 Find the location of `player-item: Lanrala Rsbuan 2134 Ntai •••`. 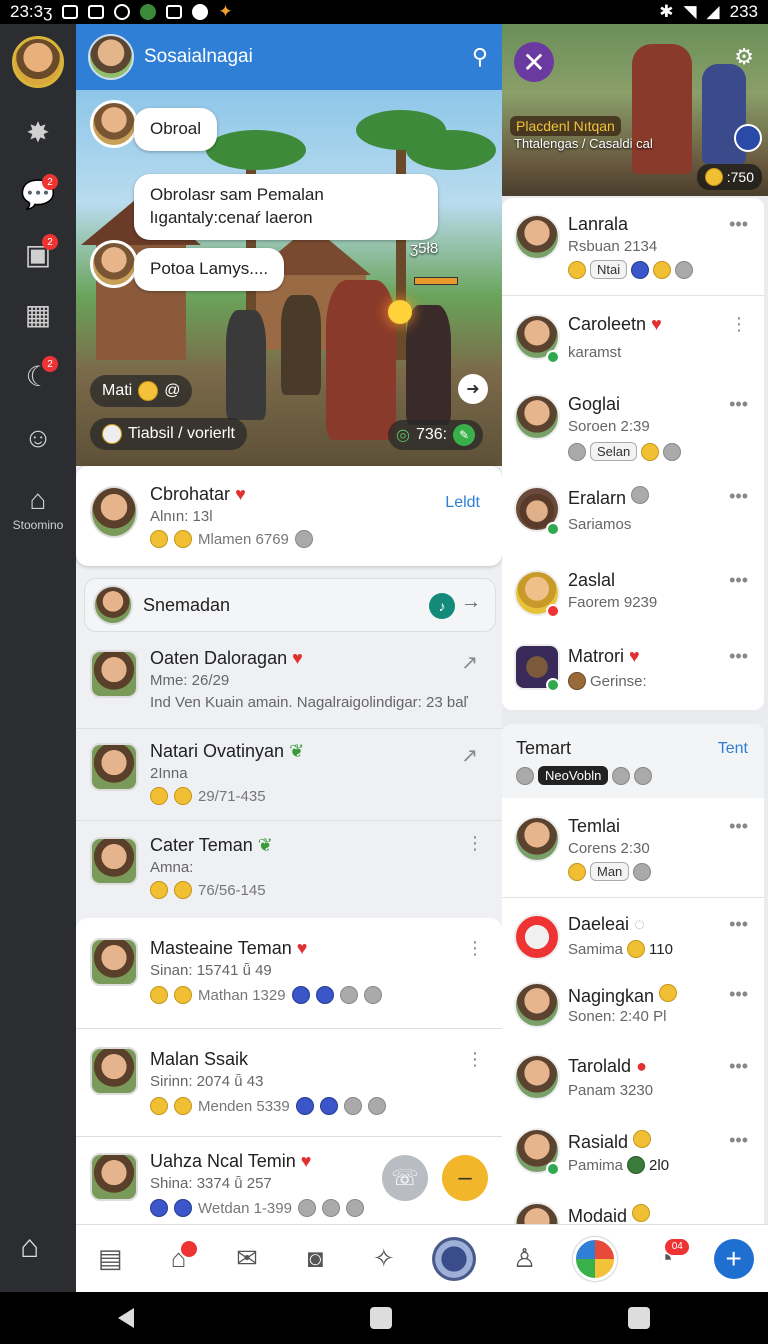

player-item: Lanrala Rsbuan 2134 Ntai ••• is located at coordinates (633, 247).